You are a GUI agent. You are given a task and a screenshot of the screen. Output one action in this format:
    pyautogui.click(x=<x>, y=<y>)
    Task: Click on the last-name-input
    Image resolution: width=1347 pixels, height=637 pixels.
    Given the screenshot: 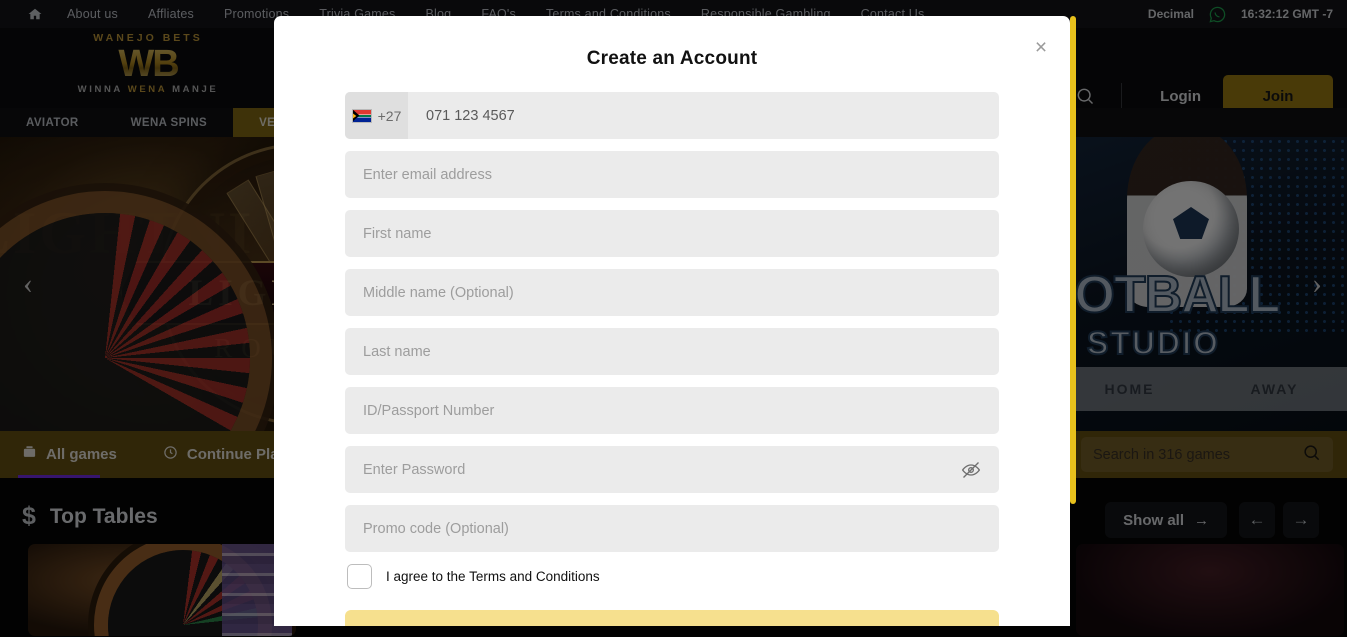 What is the action you would take?
    pyautogui.click(x=672, y=351)
    